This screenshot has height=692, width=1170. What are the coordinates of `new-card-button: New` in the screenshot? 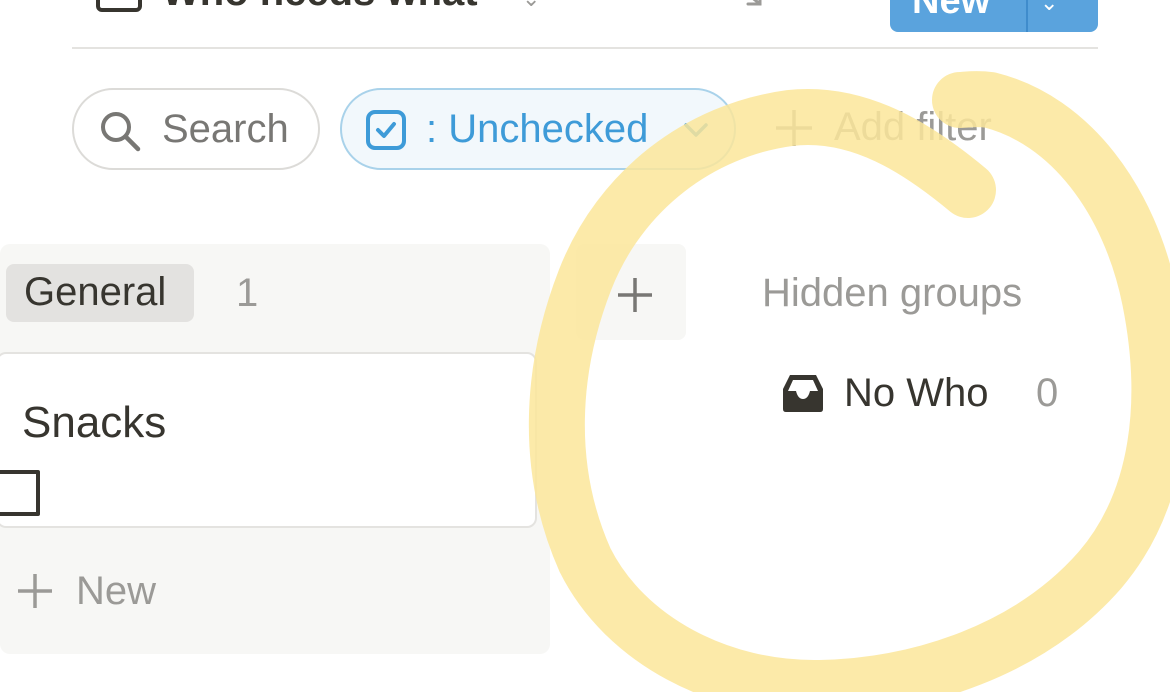 It's located at (116, 591).